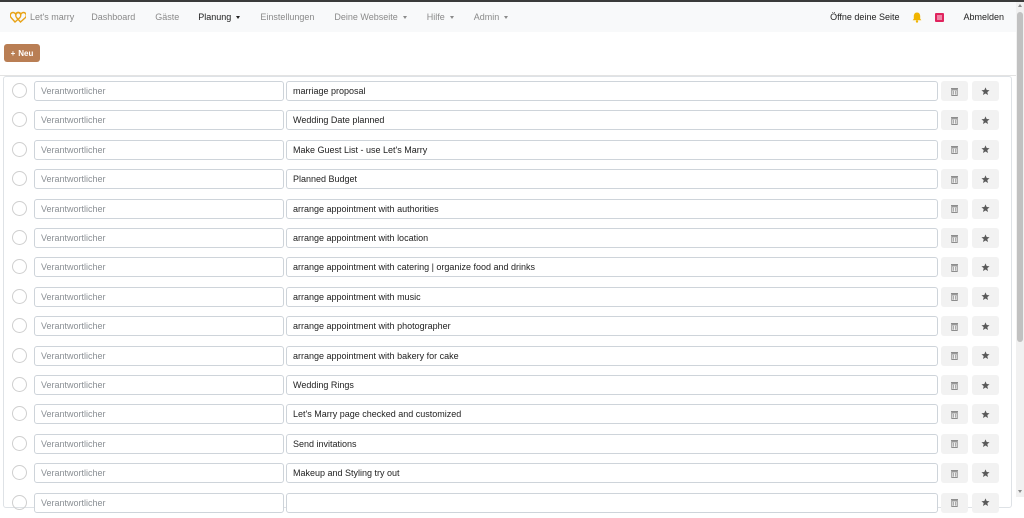  What do you see at coordinates (287, 17) in the screenshot?
I see `nav-item-3: Einstellungen` at bounding box center [287, 17].